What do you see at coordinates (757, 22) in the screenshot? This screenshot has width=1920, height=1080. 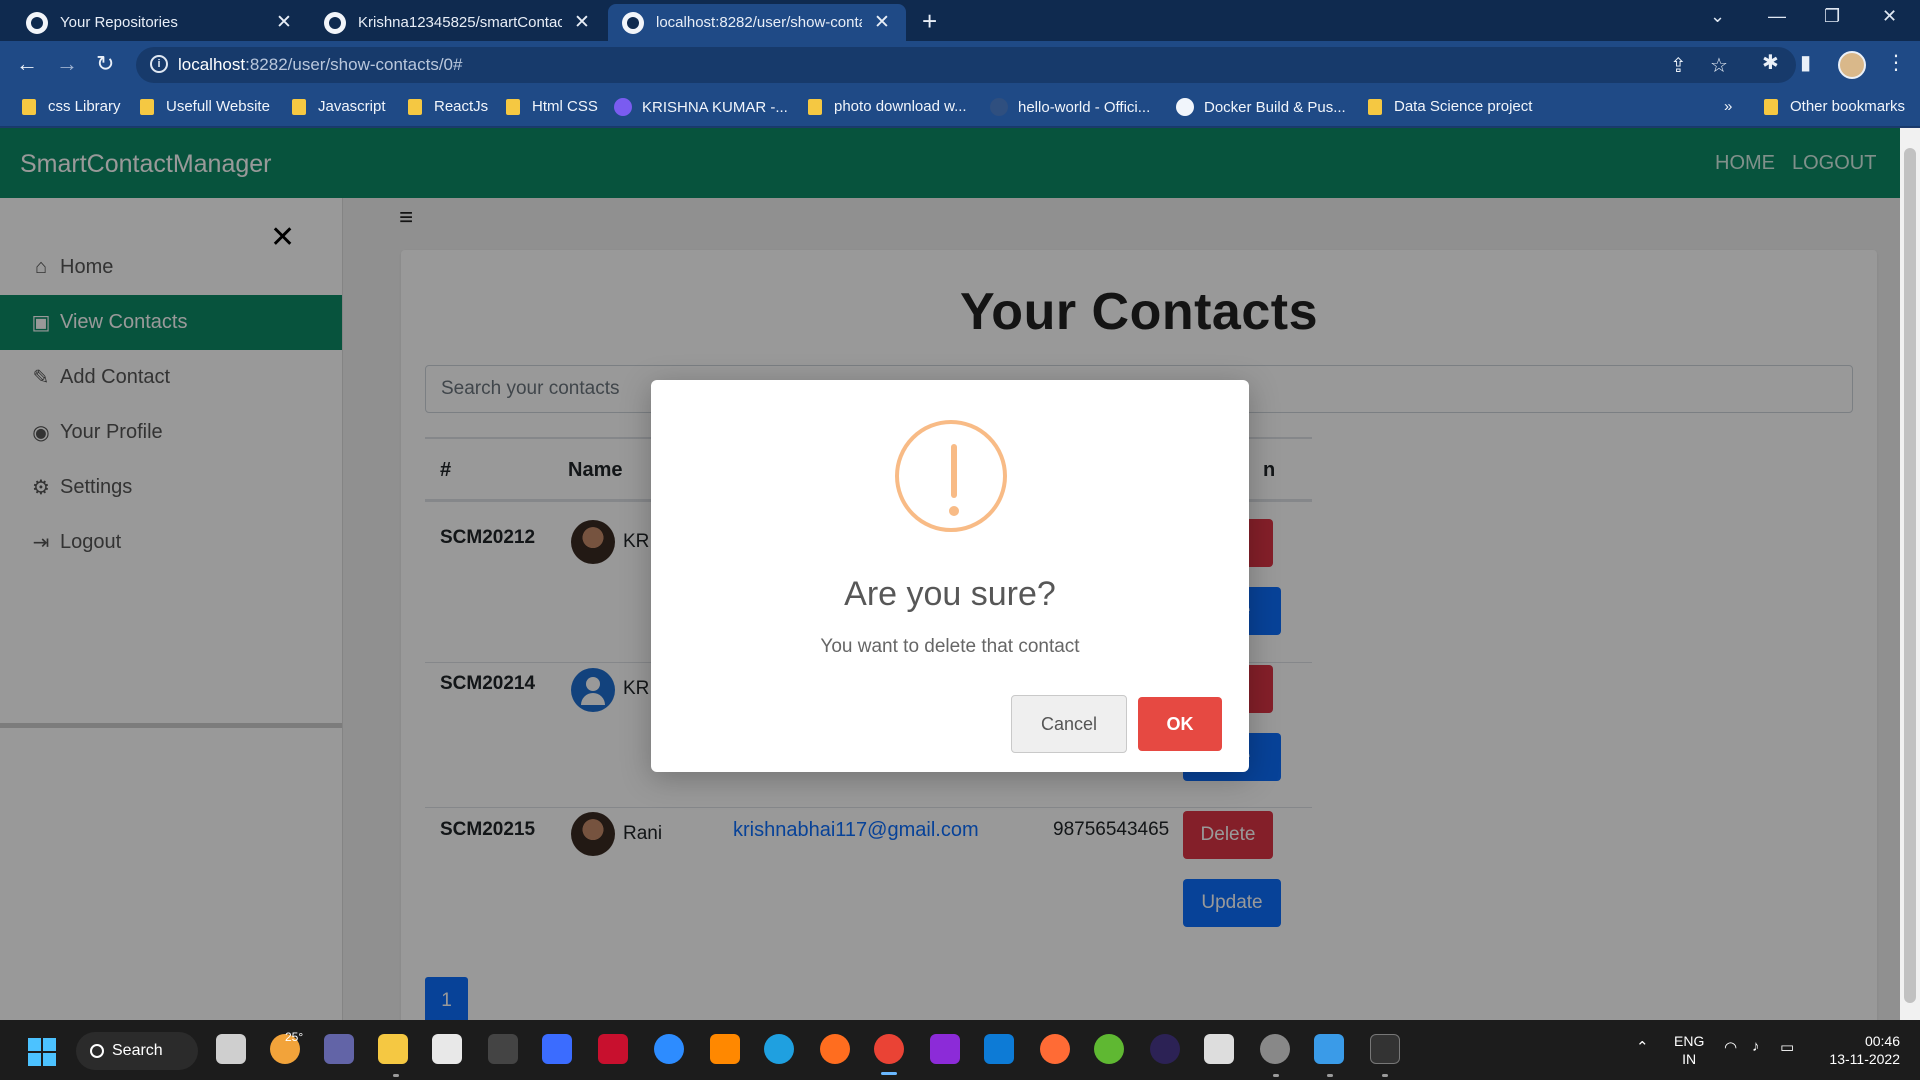 I see `tab-localhost: localhost:8282/user/show-contac ✕` at bounding box center [757, 22].